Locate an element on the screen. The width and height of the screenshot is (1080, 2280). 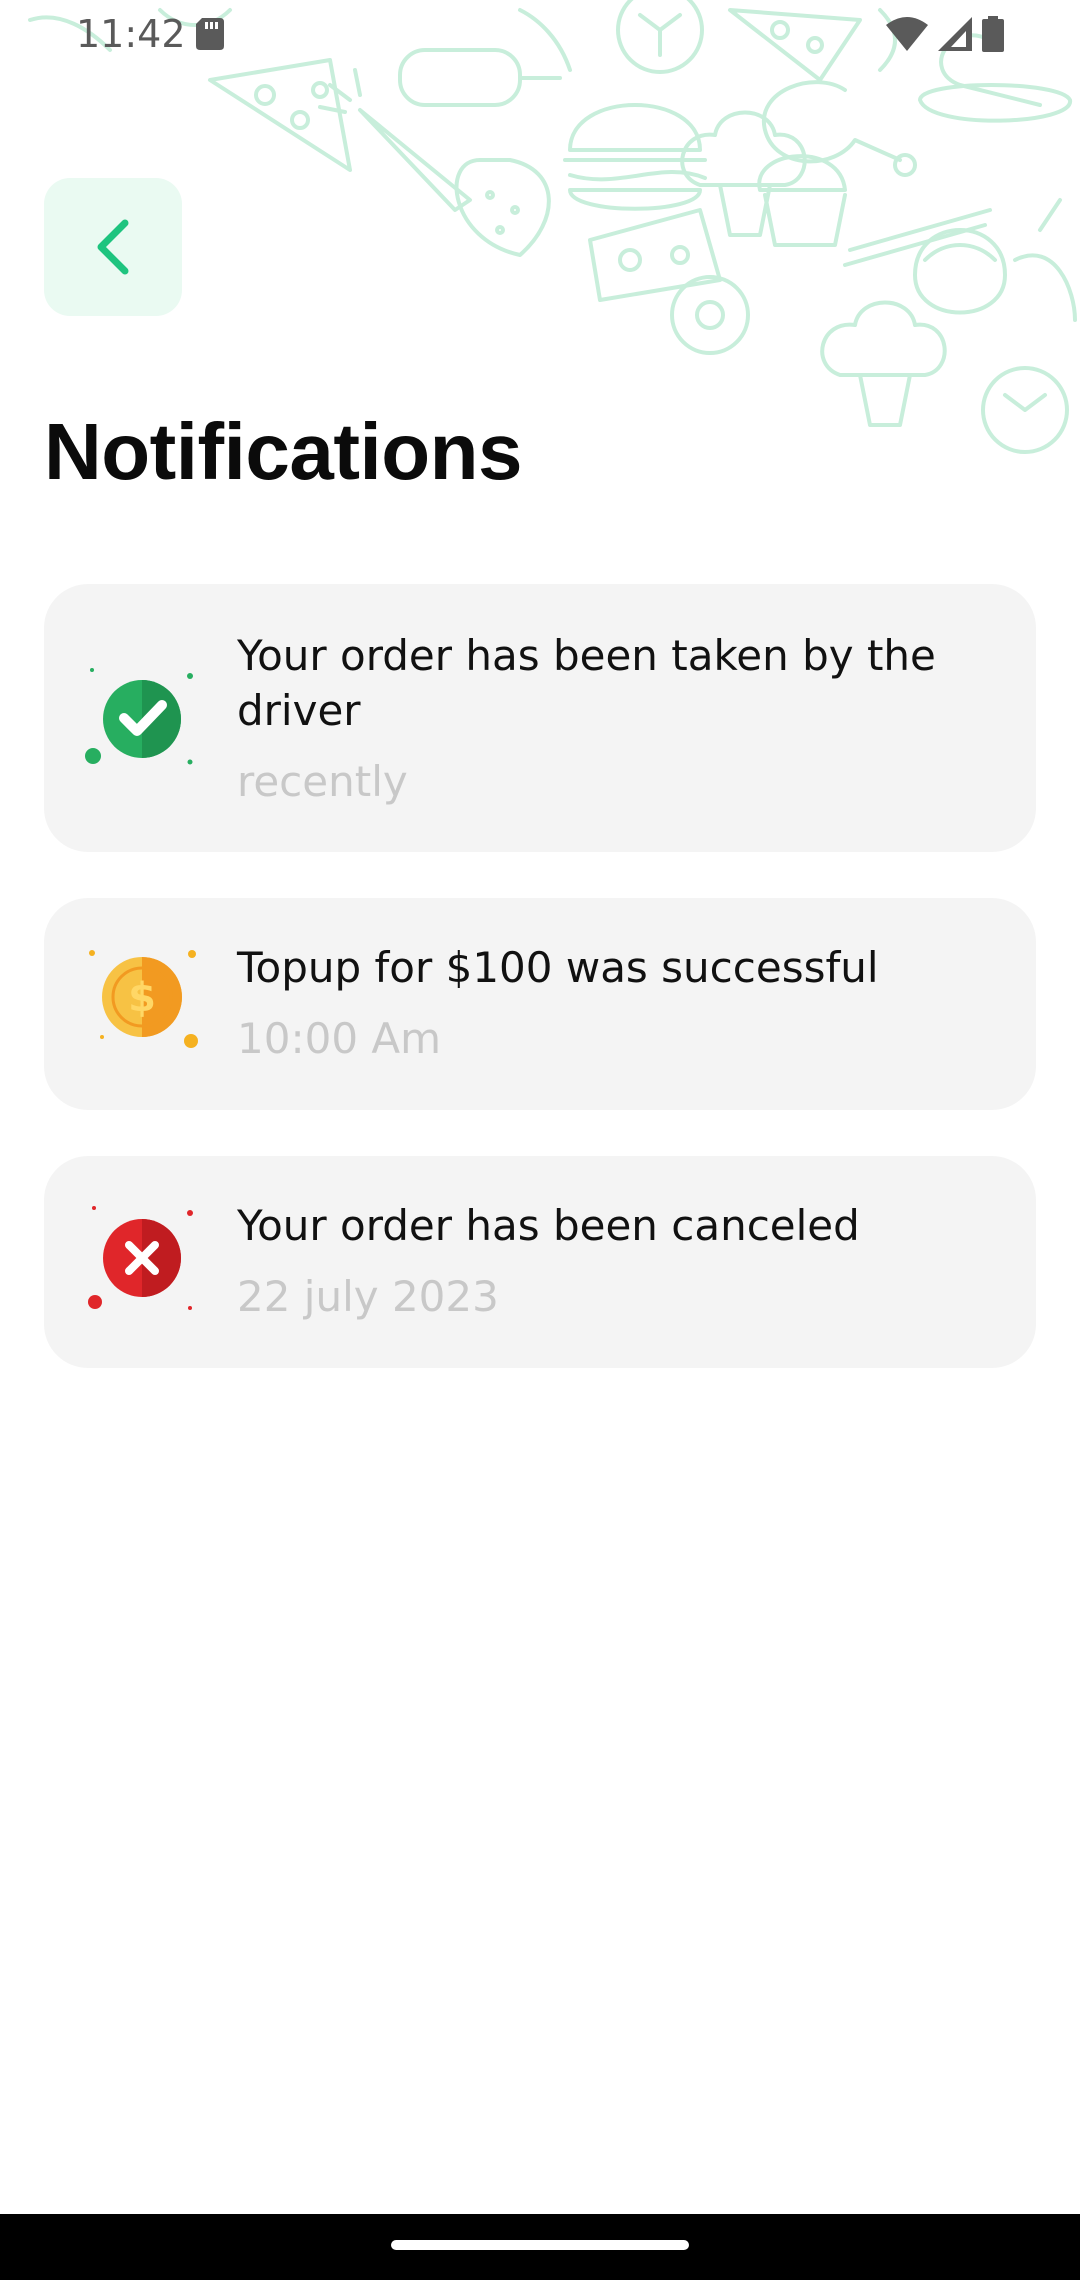
status-time: 11:42 is located at coordinates (131, 34).